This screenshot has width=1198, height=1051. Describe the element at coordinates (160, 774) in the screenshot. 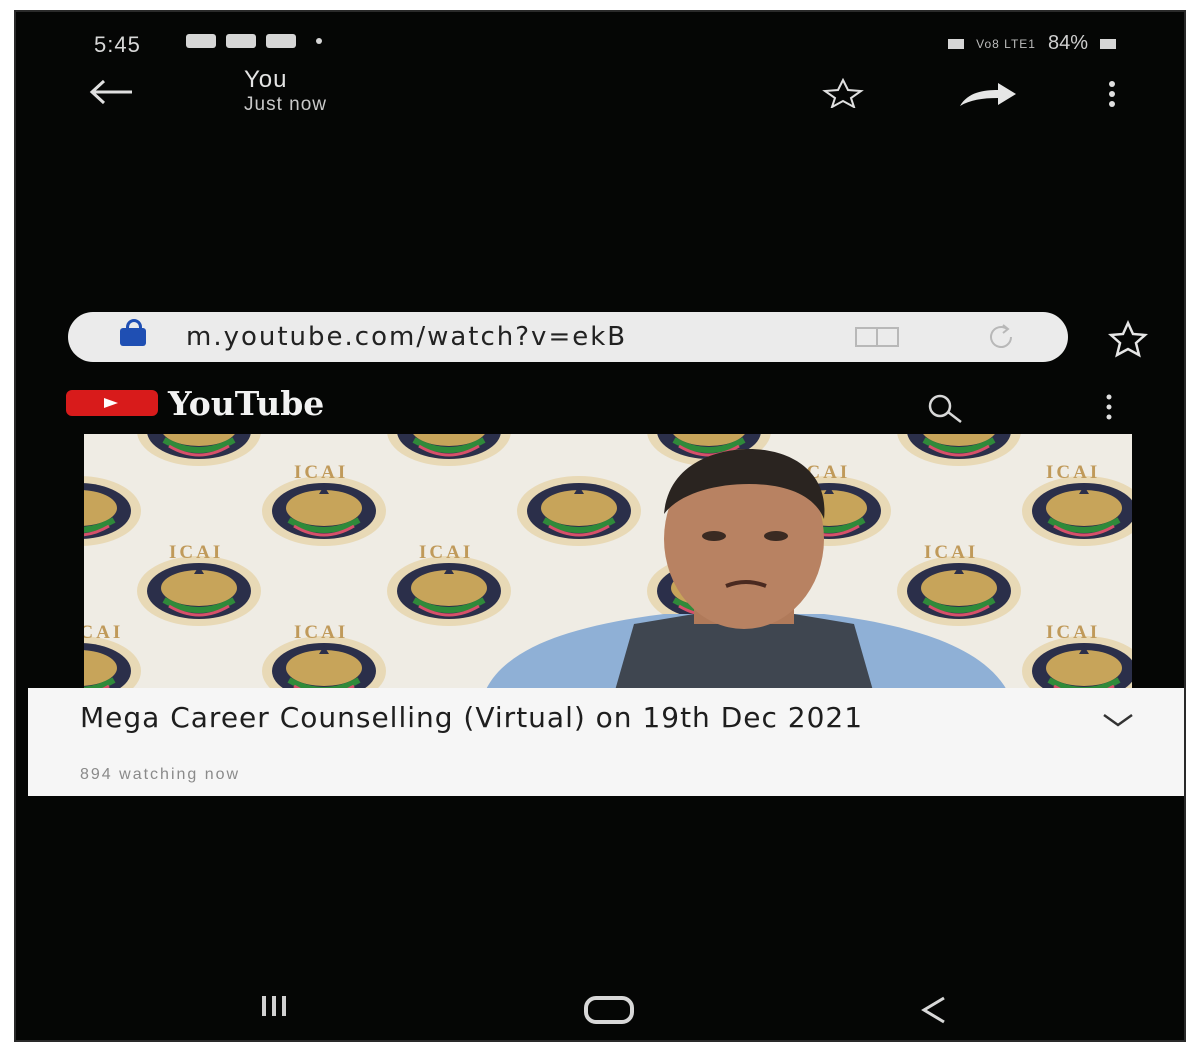

I see `viewer-count: 894 watching now` at that location.